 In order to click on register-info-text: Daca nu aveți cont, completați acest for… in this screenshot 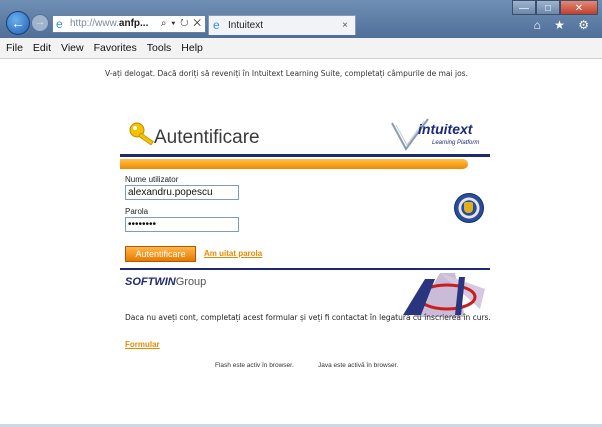, I will do `click(308, 317)`.